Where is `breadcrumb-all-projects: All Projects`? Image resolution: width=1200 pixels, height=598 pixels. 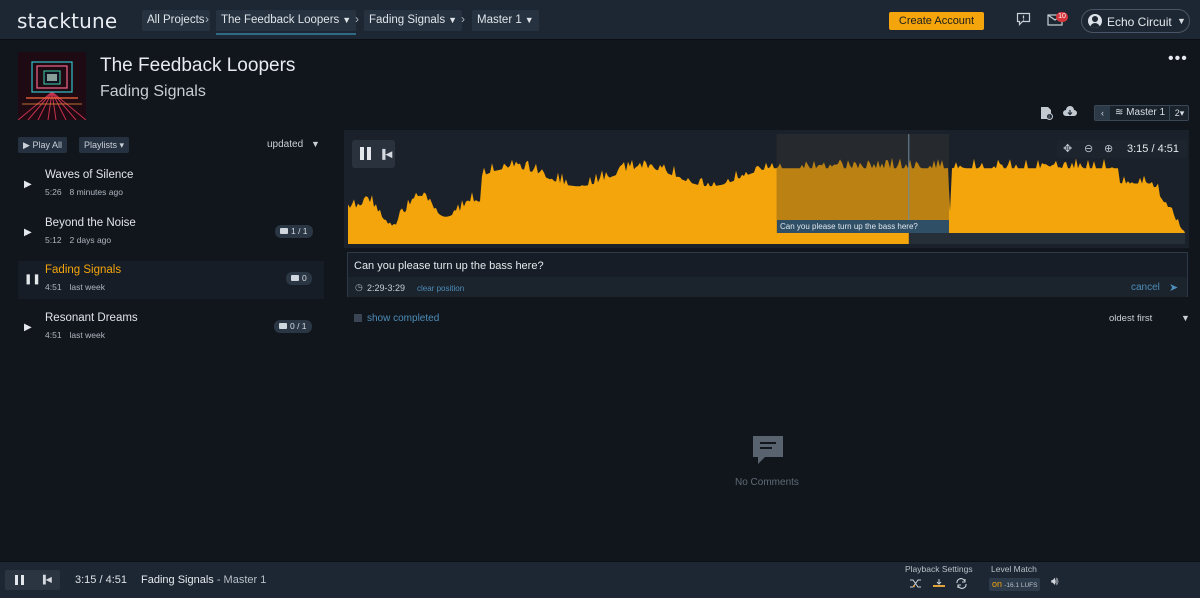
breadcrumb-all-projects: All Projects is located at coordinates (176, 20).